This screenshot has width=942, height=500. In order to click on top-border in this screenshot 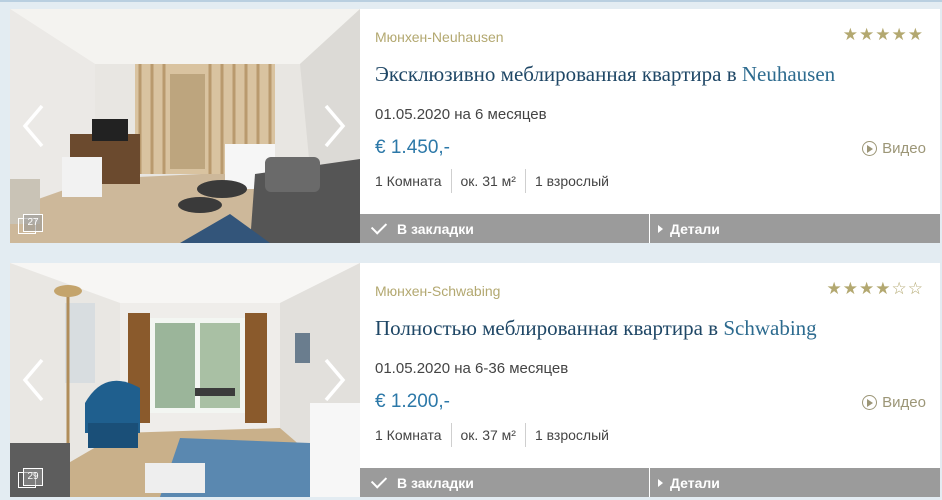, I will do `click(471, 1)`.